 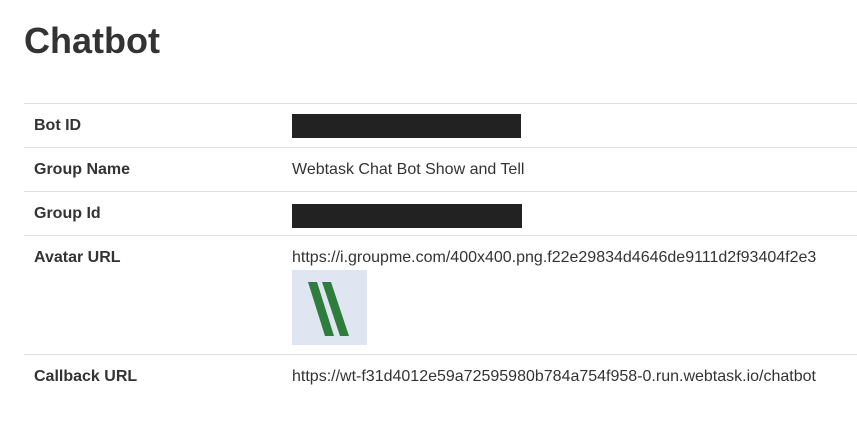 I want to click on callback-url-label-cell: Callback URL, so click(x=158, y=376).